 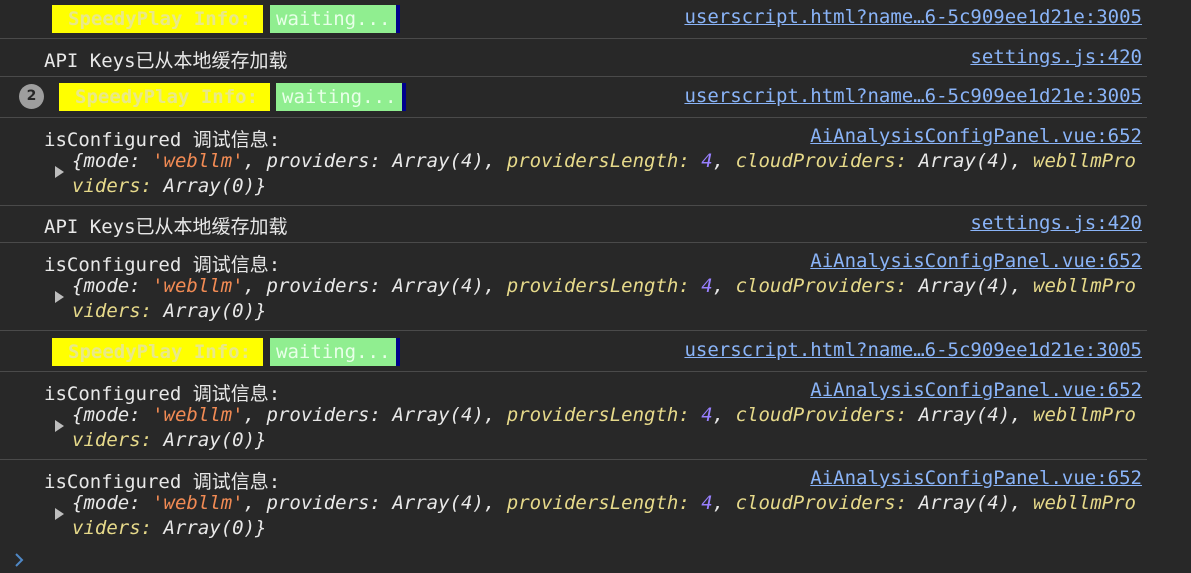 I want to click on chevron-right-icon, so click(x=19, y=560).